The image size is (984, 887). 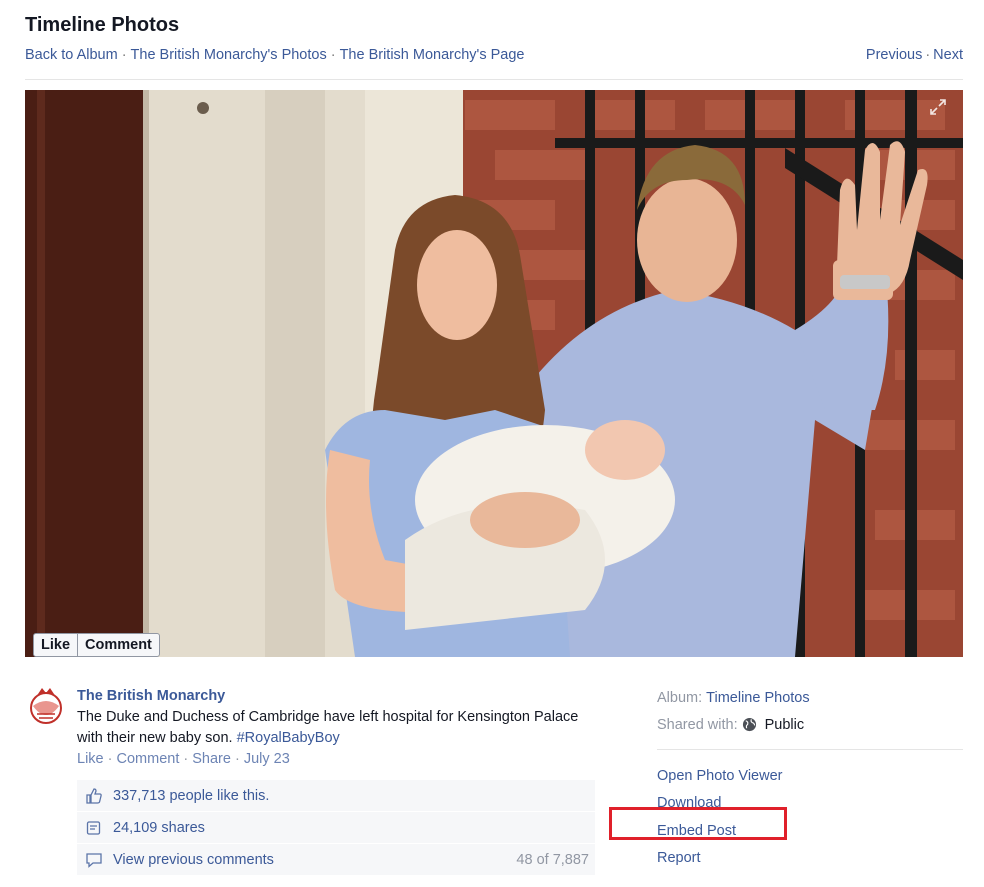 What do you see at coordinates (785, 725) in the screenshot?
I see `privacy-value: Public` at bounding box center [785, 725].